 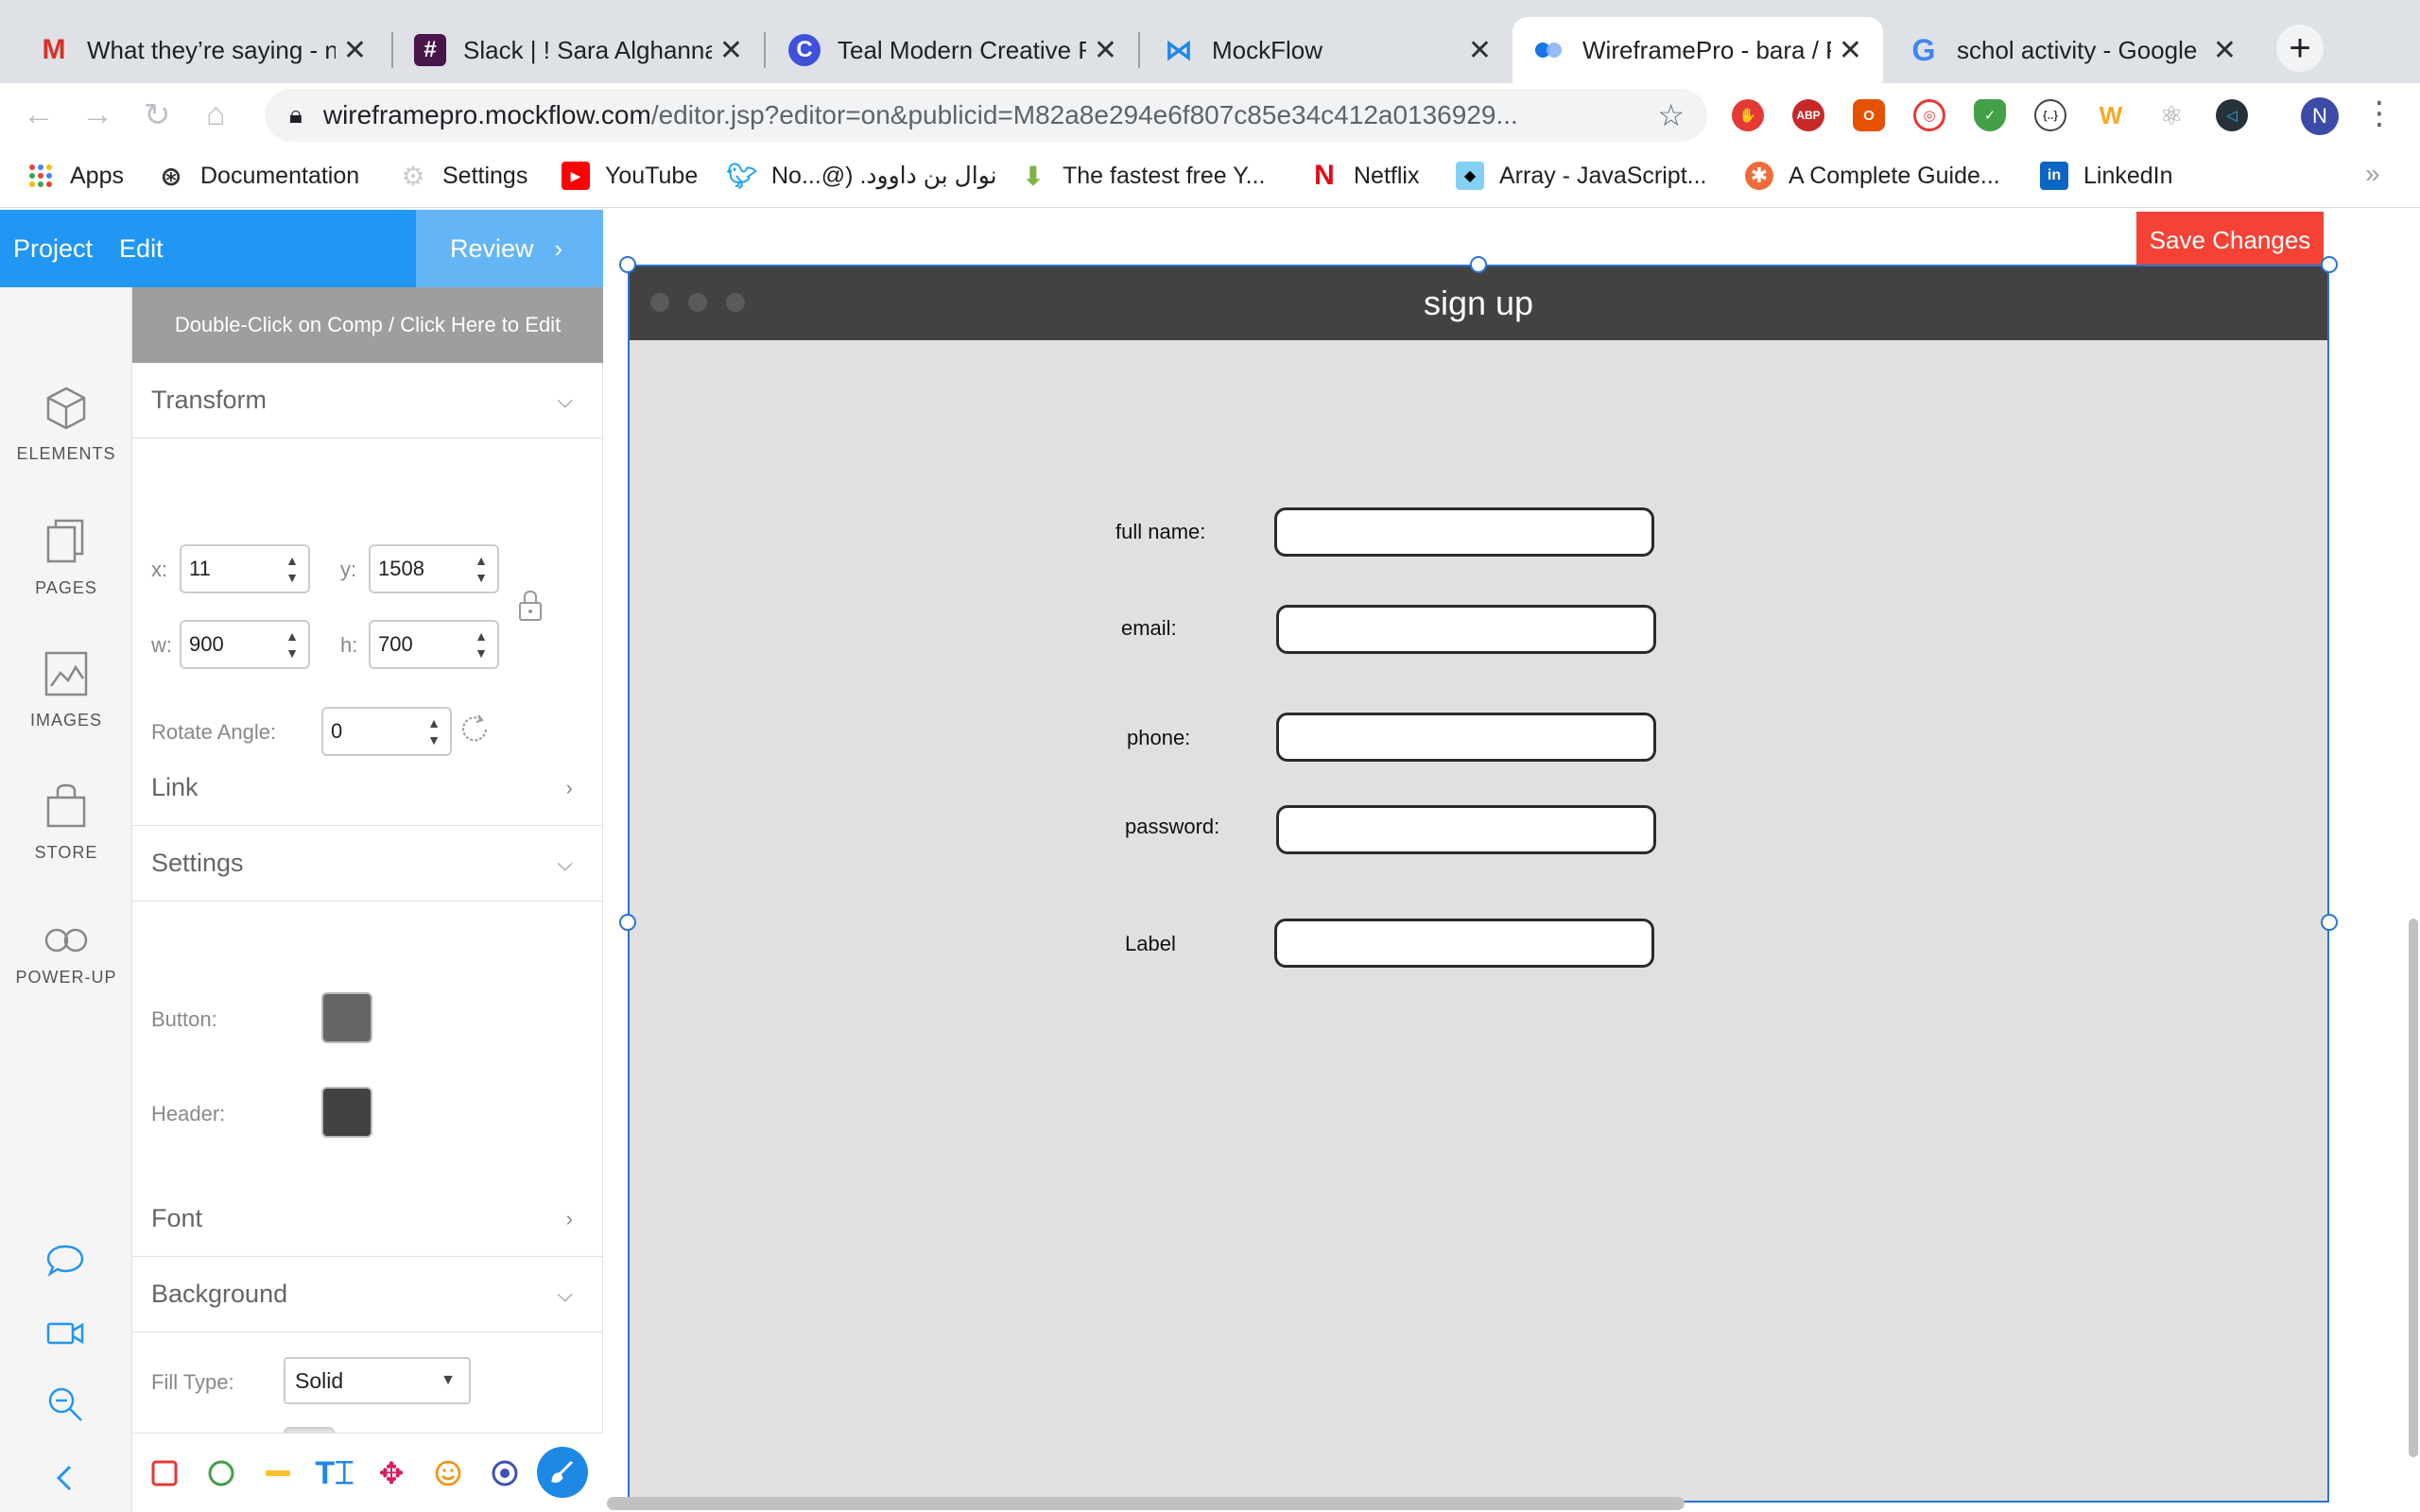 What do you see at coordinates (75, 176) in the screenshot?
I see `bookmark-apps: Apps` at bounding box center [75, 176].